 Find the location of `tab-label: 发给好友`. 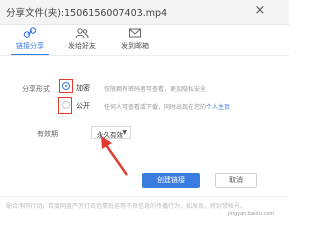

tab-label: 发给好友 is located at coordinates (82, 46).